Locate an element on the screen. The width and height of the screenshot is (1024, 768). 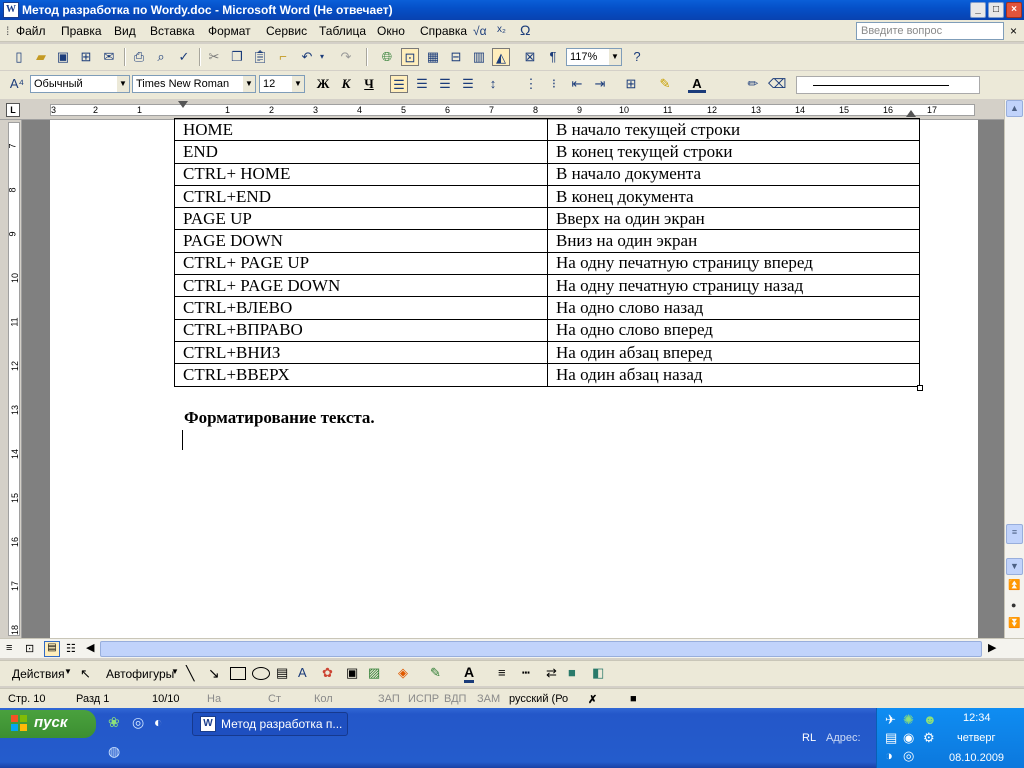
menu-edit: Правка is located at coordinates (81, 31).